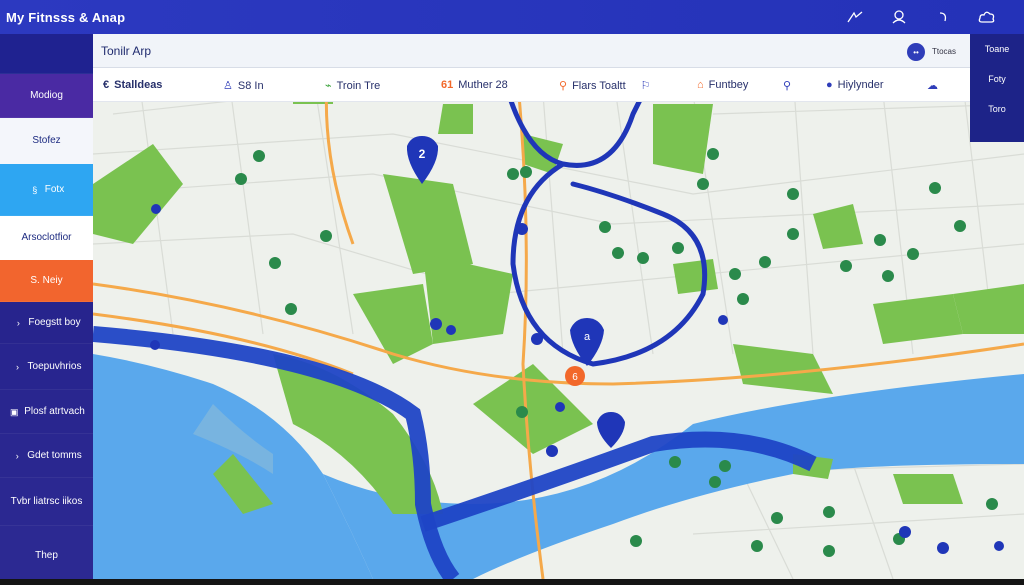 The height and width of the screenshot is (585, 1024). I want to click on filter-search: ⚲, so click(787, 85).